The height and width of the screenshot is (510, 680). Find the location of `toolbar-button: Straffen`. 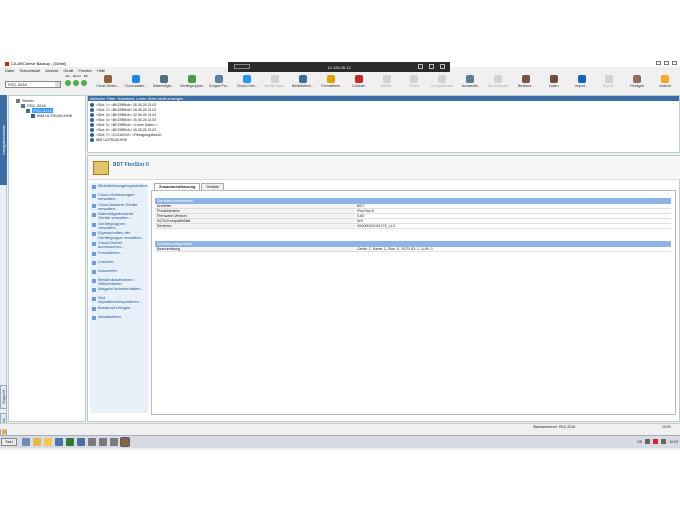

toolbar-button: Straffen is located at coordinates (387, 84).